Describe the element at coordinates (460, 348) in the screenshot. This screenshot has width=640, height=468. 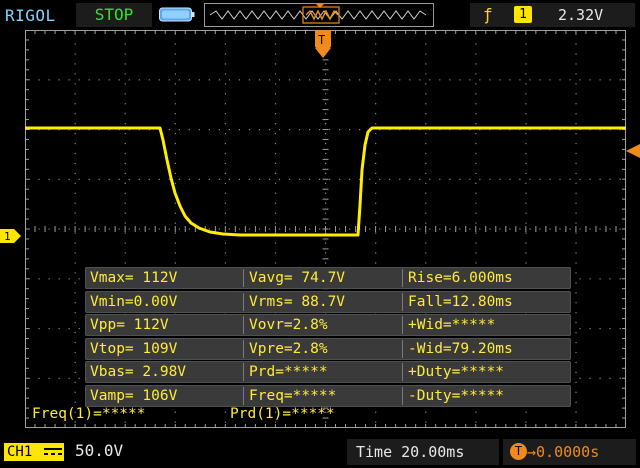
I see `measurement-value-col-c: -Wid=79.20ms` at that location.